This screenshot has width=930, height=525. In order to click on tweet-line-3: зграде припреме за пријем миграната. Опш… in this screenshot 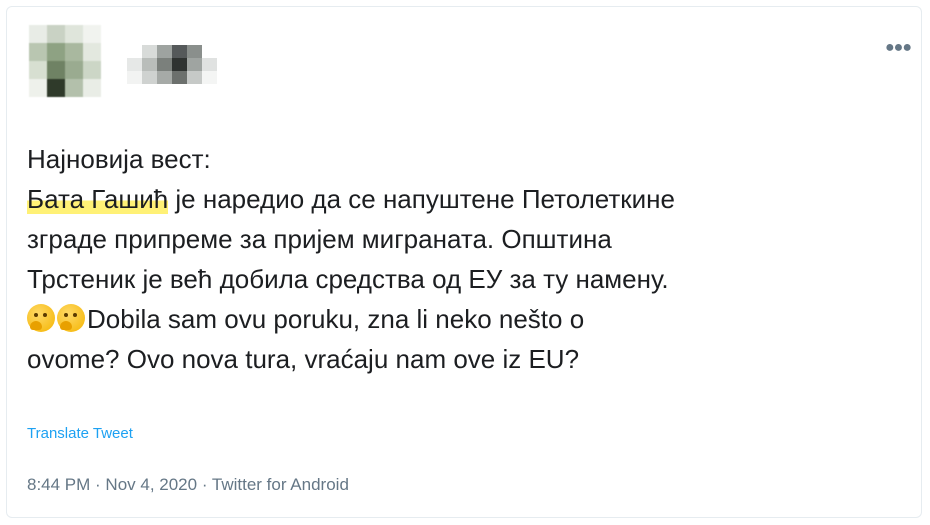, I will do `click(319, 239)`.